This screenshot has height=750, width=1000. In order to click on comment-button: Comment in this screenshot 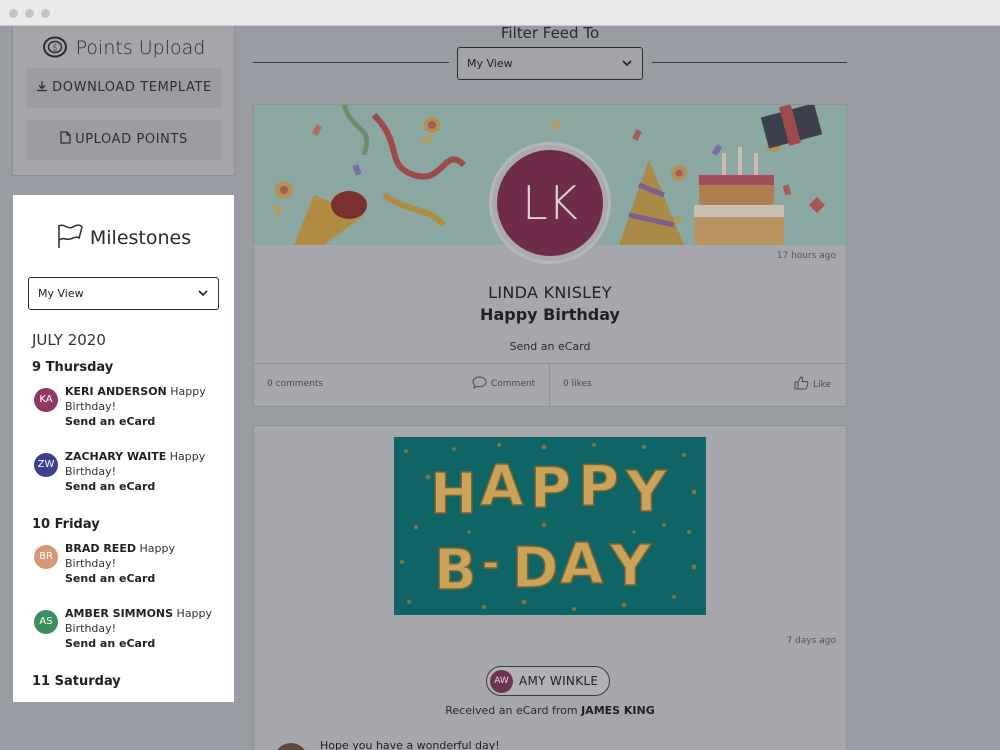, I will do `click(503, 384)`.